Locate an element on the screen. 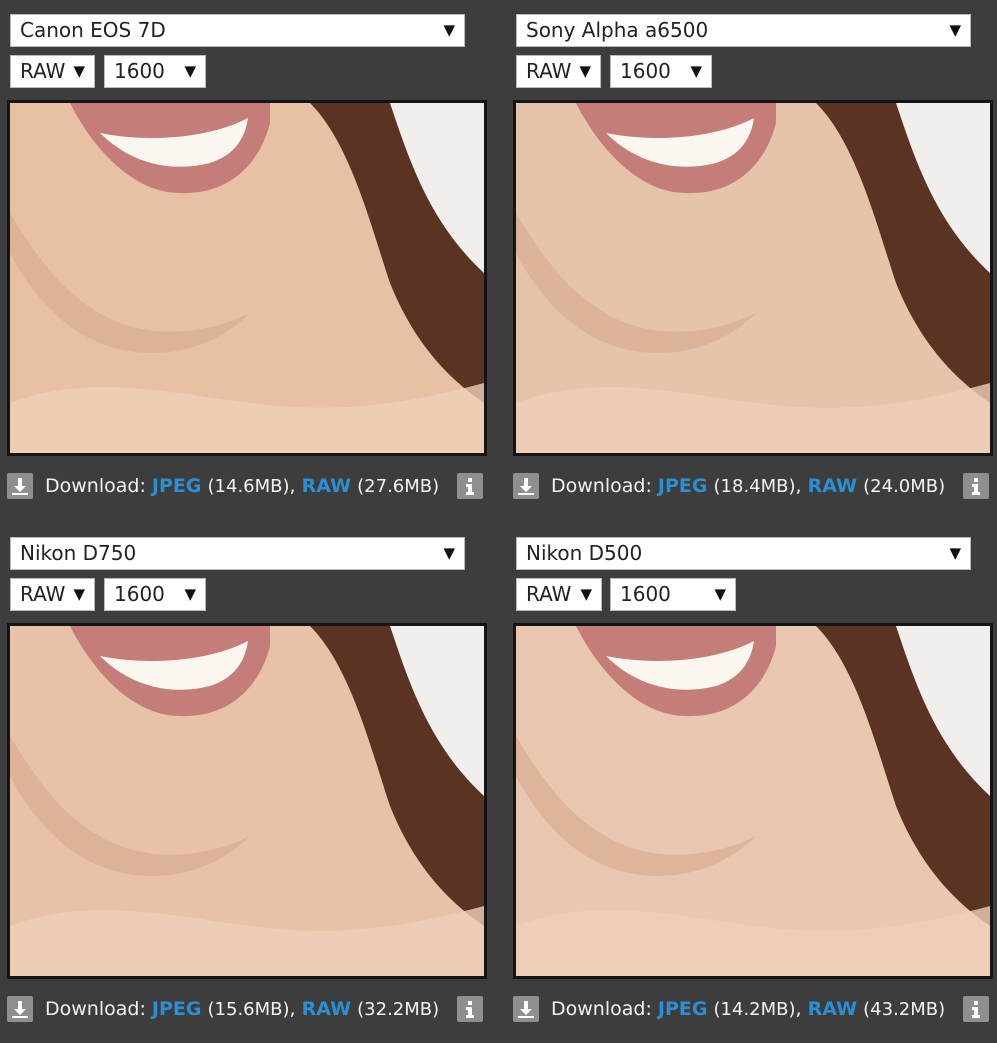  download-row: Download: JPEG (14.2MB), RAW (43.2MB) is located at coordinates (753, 1009).